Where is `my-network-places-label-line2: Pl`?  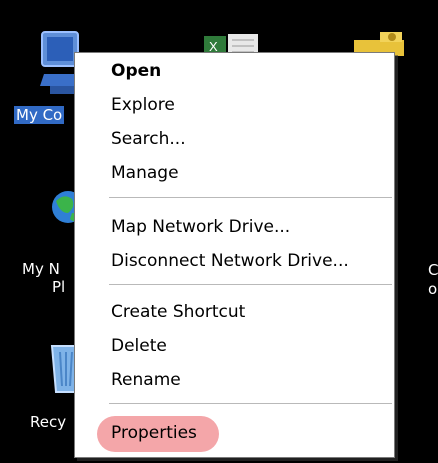
my-network-places-label-line2: Pl is located at coordinates (59, 287).